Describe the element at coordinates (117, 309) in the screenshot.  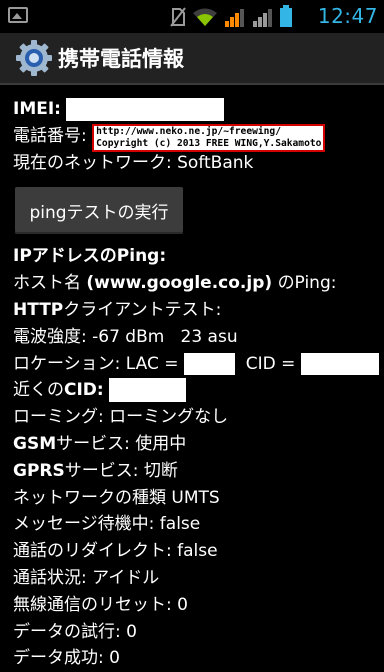
I see `http-test-row: HTTPクライアントテスト:` at that location.